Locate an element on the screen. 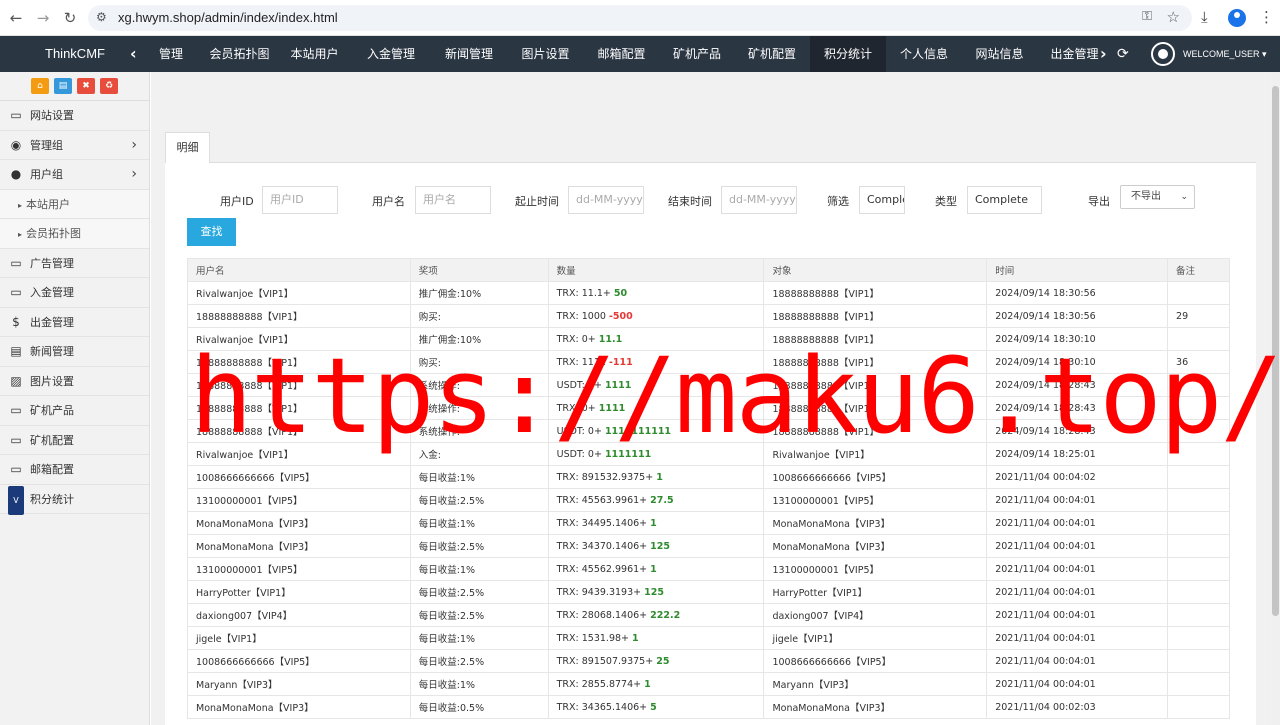 The height and width of the screenshot is (725, 1280). site-settings-icon: ⚙ is located at coordinates (101, 17).